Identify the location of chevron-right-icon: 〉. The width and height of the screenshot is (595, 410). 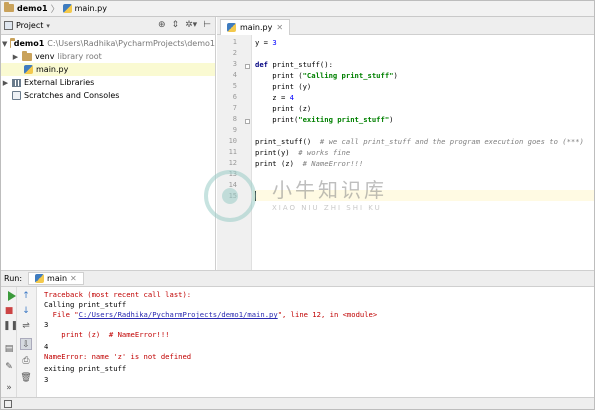
(55, 9).